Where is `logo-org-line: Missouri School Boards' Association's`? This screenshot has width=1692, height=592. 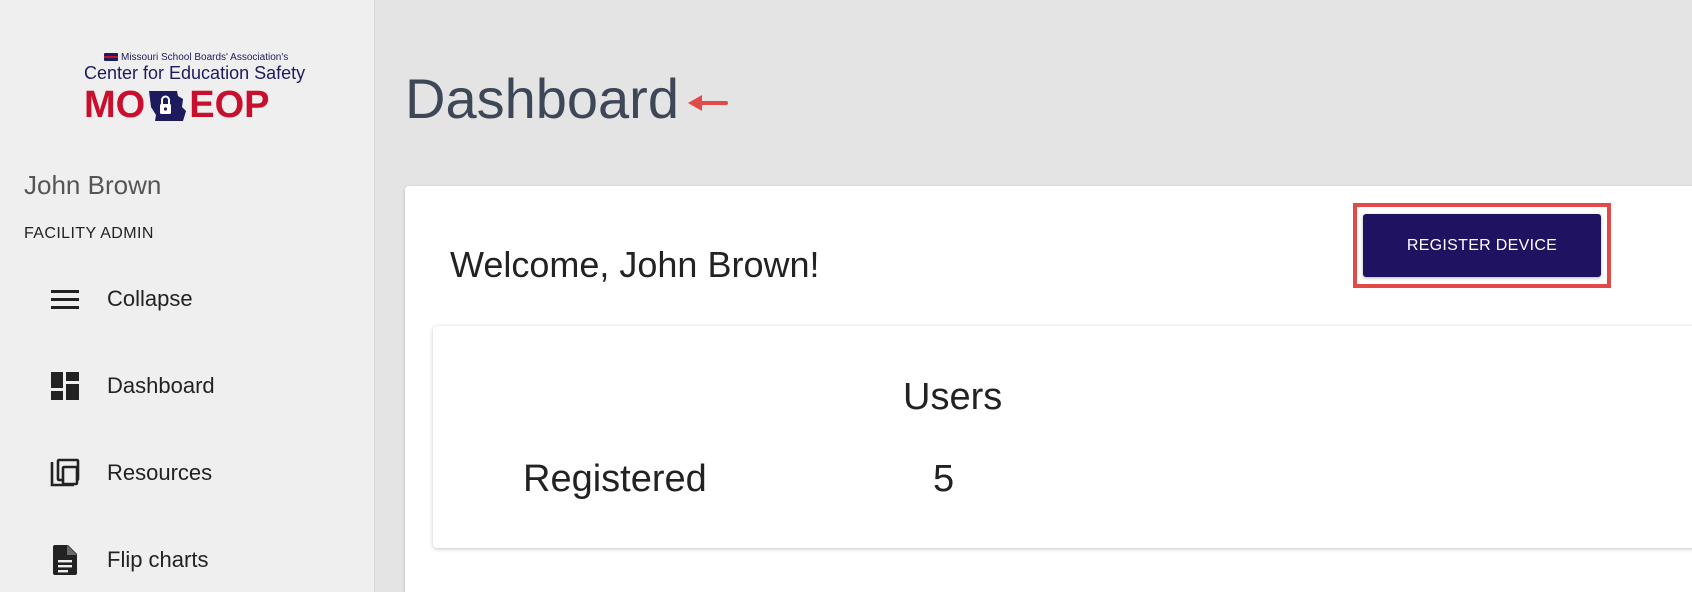 logo-org-line: Missouri School Boards' Association's is located at coordinates (196, 57).